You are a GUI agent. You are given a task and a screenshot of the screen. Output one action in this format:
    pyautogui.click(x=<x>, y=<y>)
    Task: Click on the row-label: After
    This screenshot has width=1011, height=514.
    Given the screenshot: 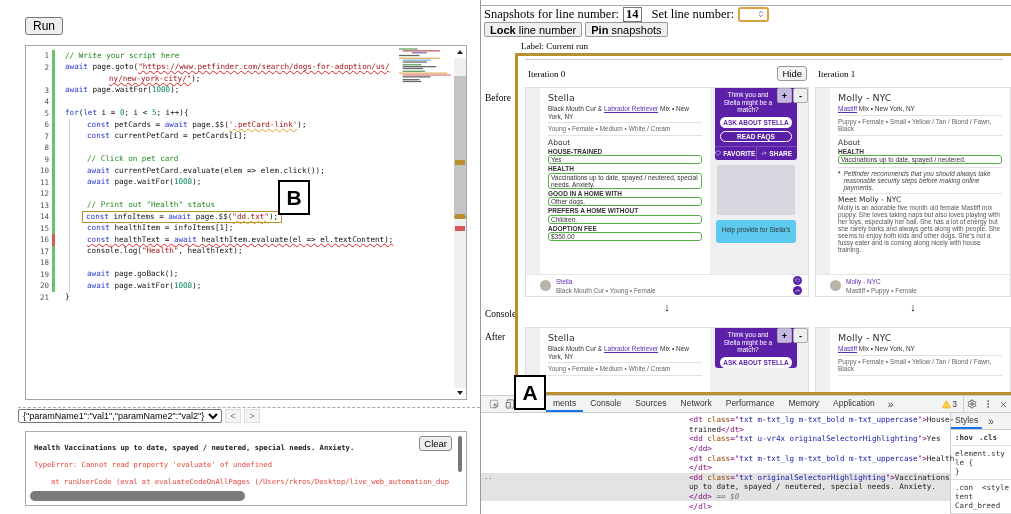 What is the action you would take?
    pyautogui.click(x=496, y=337)
    